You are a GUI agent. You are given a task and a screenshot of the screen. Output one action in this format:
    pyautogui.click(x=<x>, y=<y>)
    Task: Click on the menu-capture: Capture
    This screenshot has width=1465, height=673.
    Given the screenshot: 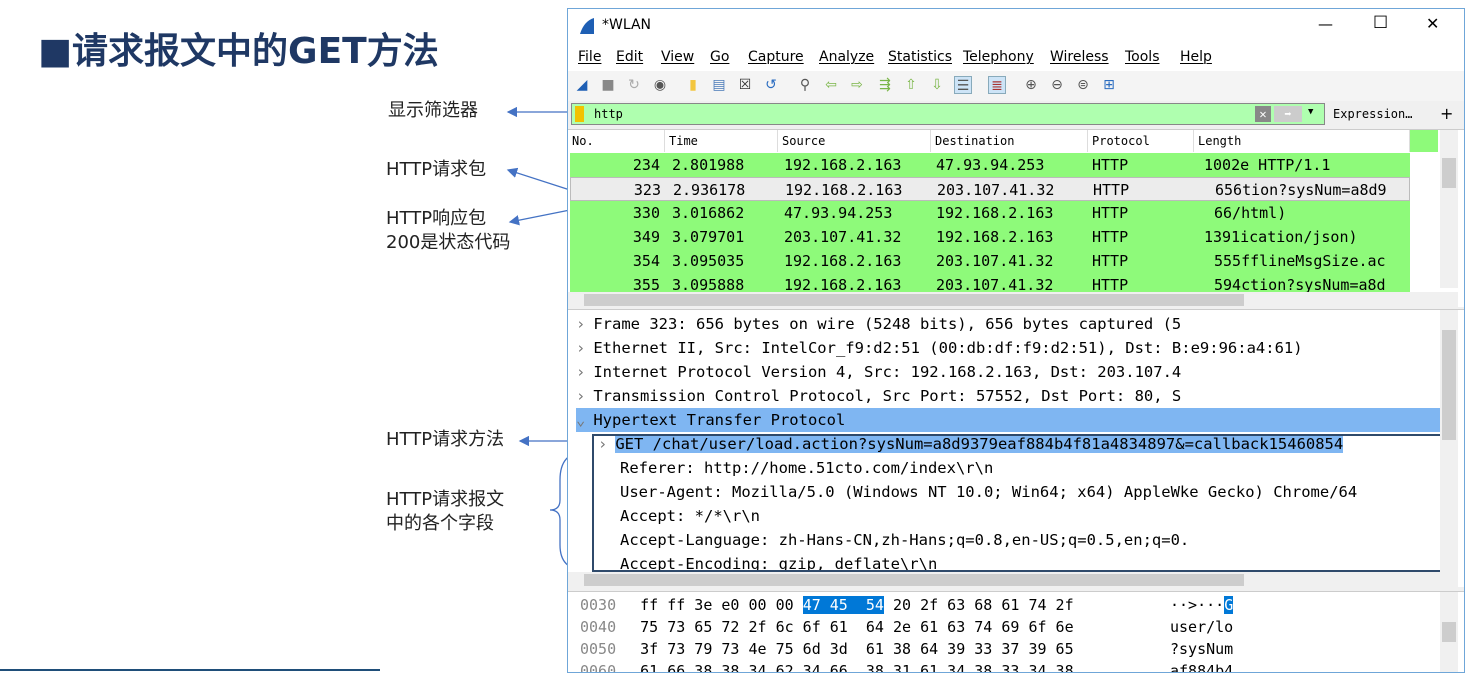 What is the action you would take?
    pyautogui.click(x=776, y=57)
    